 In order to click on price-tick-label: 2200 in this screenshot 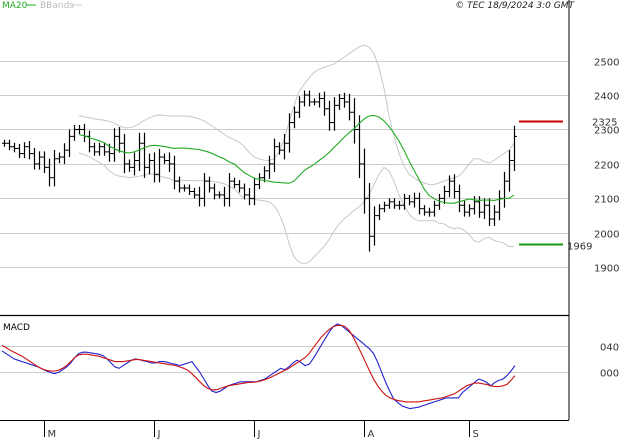, I will do `click(606, 166)`.